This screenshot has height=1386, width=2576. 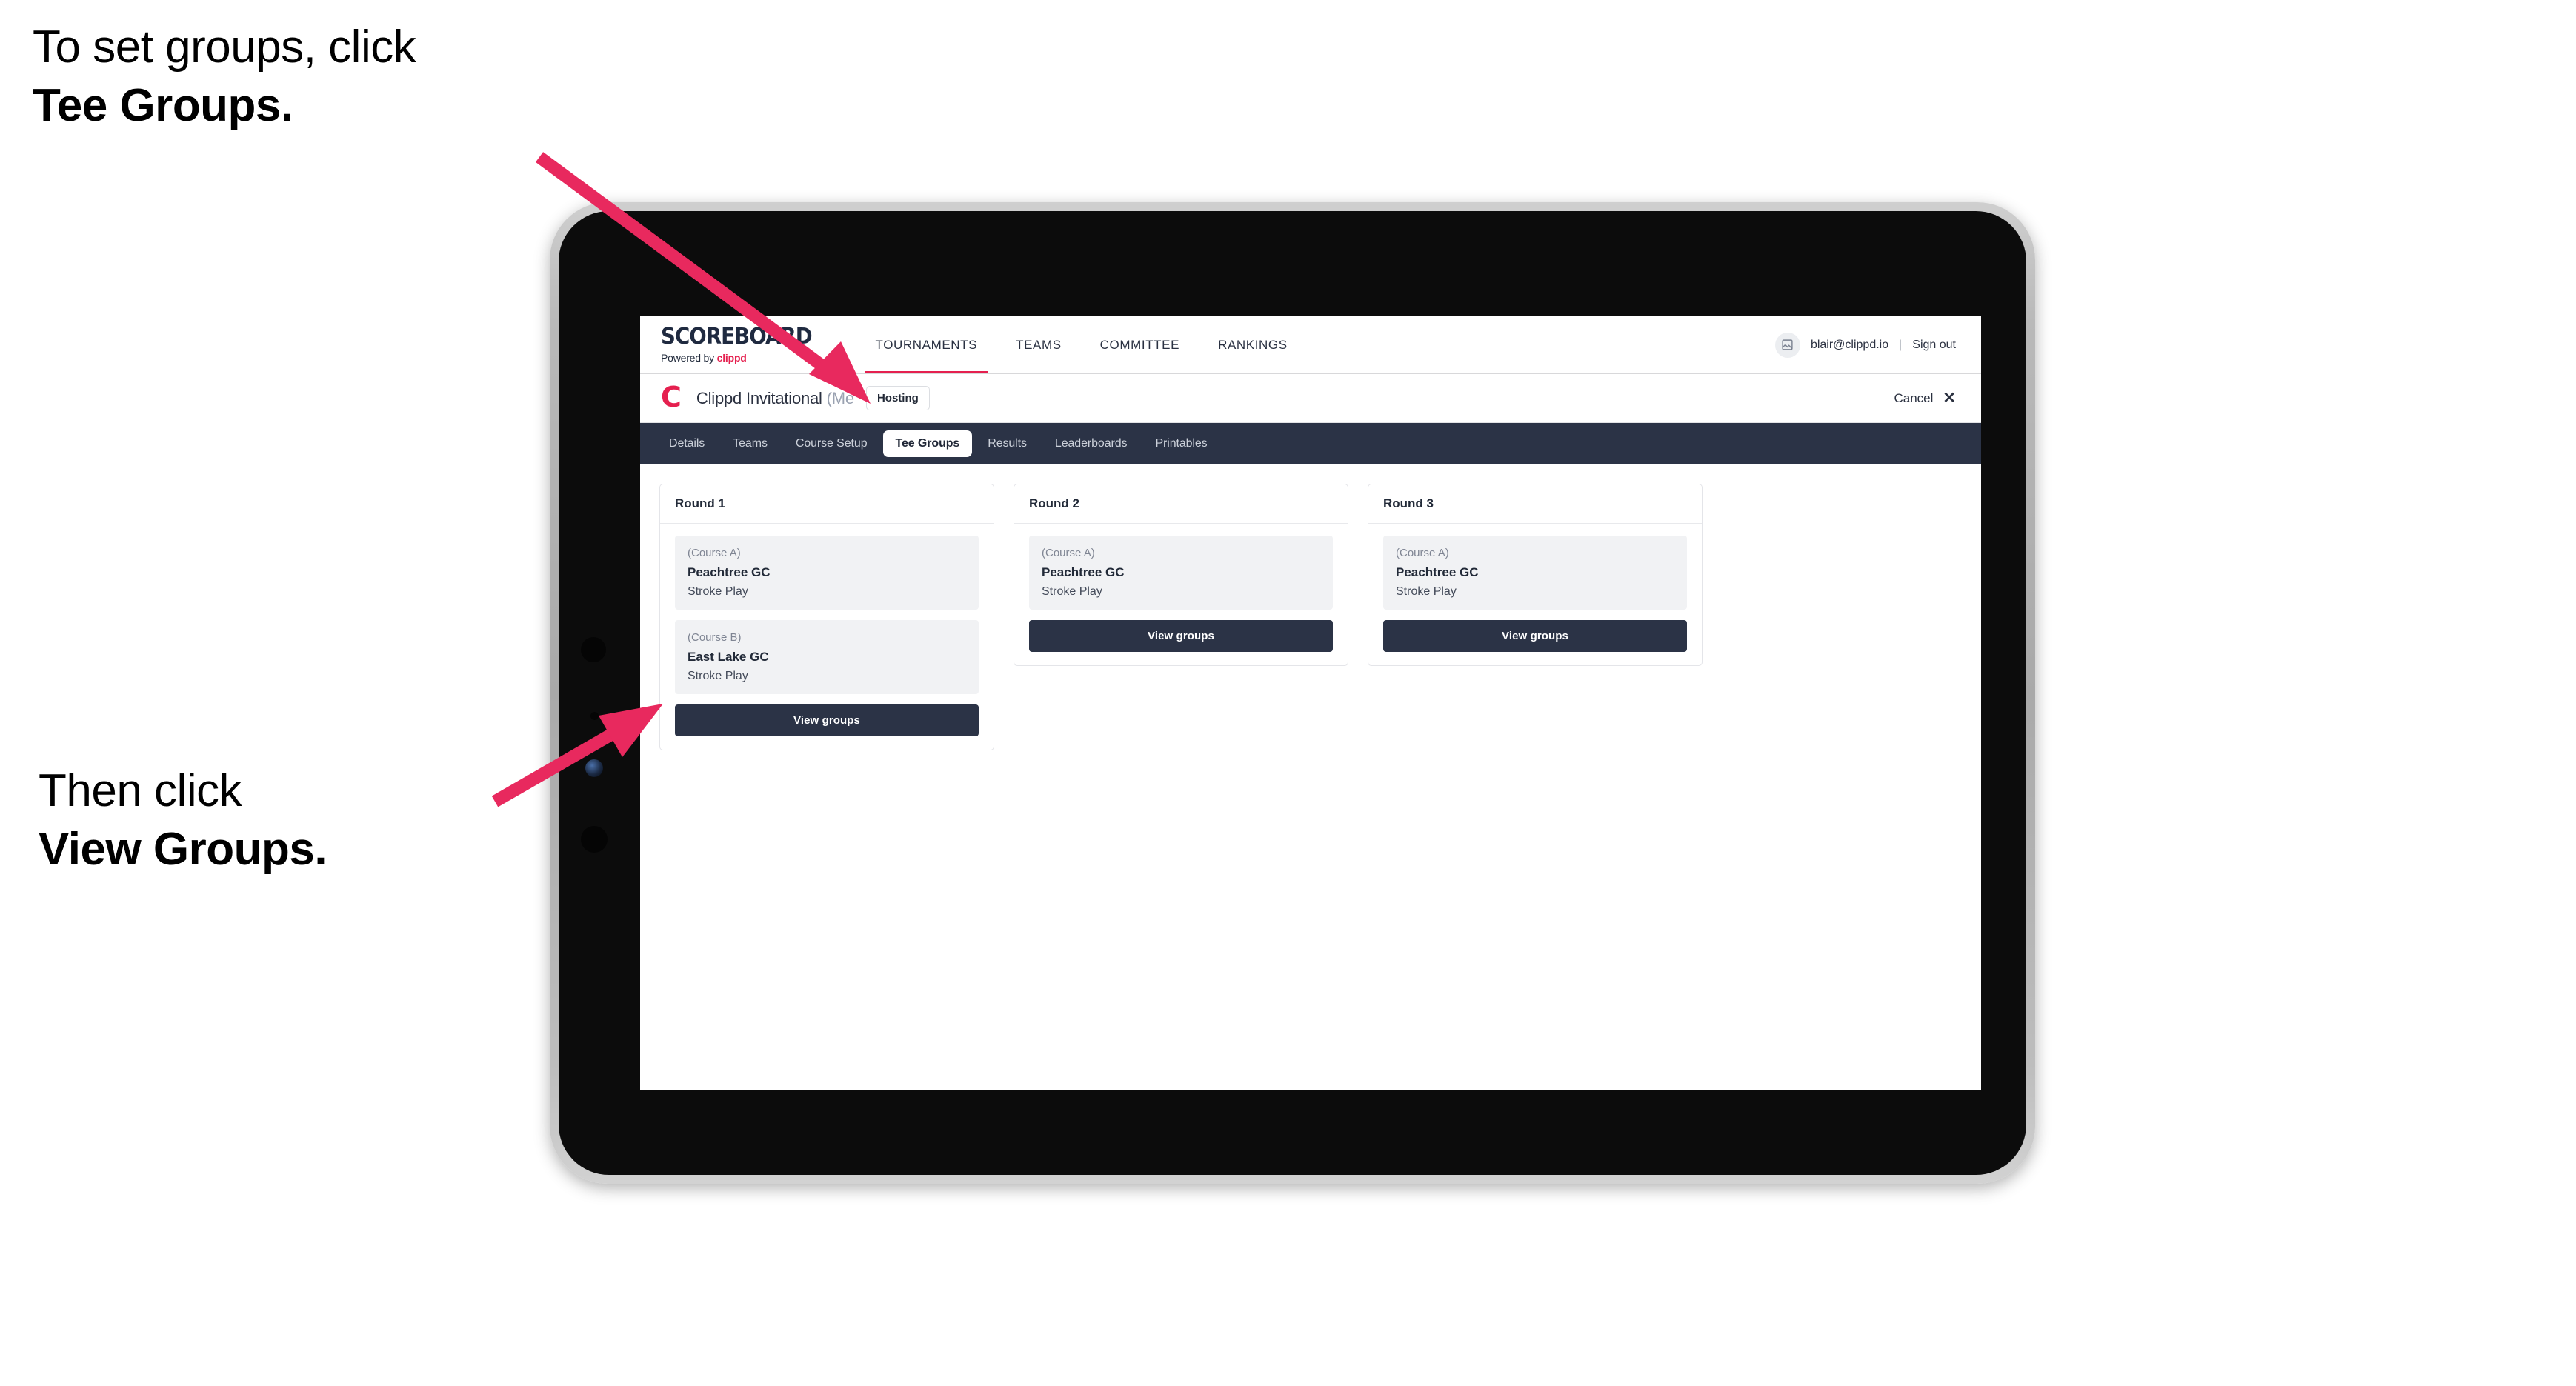 I want to click on round-title: Round 2, so click(x=1181, y=504).